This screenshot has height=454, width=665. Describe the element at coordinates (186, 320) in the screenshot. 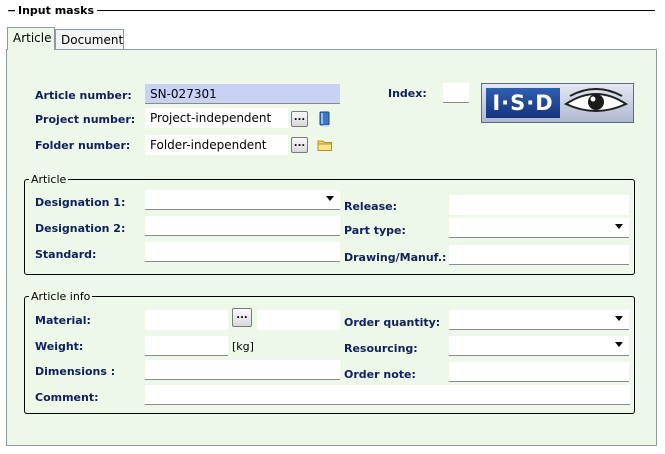

I see `material-field` at that location.